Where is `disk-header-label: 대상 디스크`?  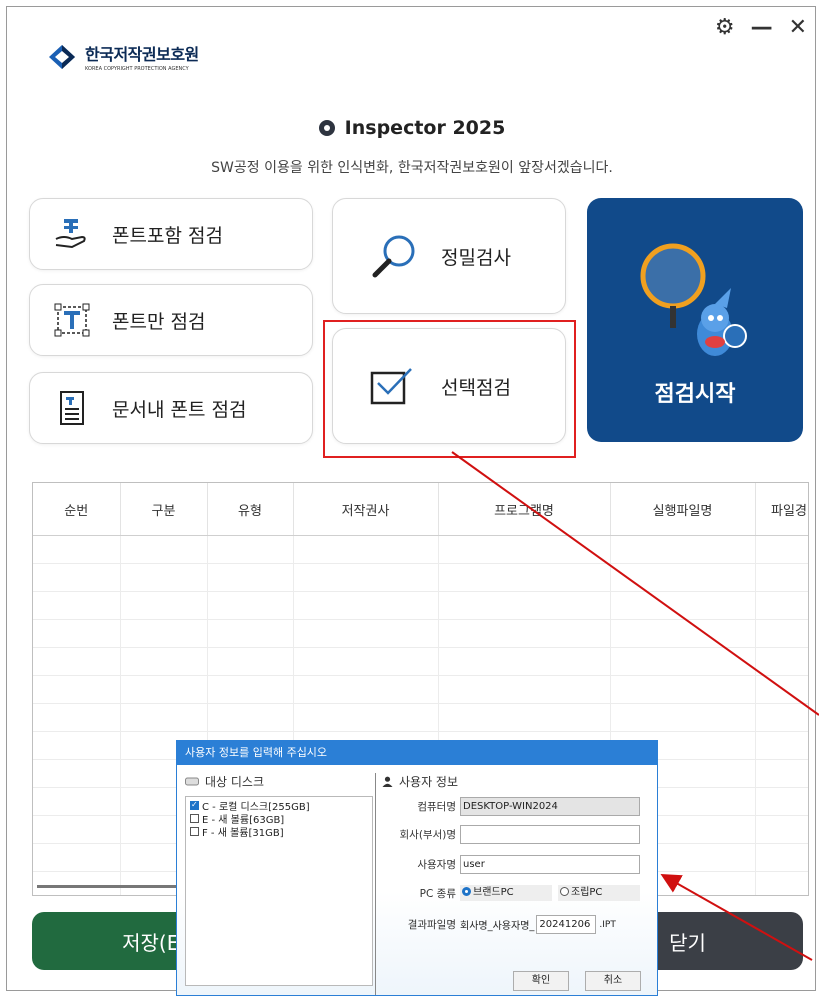
disk-header-label: 대상 디스크 is located at coordinates (235, 782).